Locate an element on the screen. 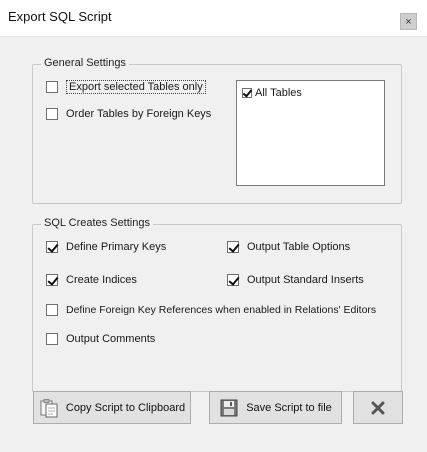 The width and height of the screenshot is (427, 452). tables-listbox: All Tables is located at coordinates (310, 133).